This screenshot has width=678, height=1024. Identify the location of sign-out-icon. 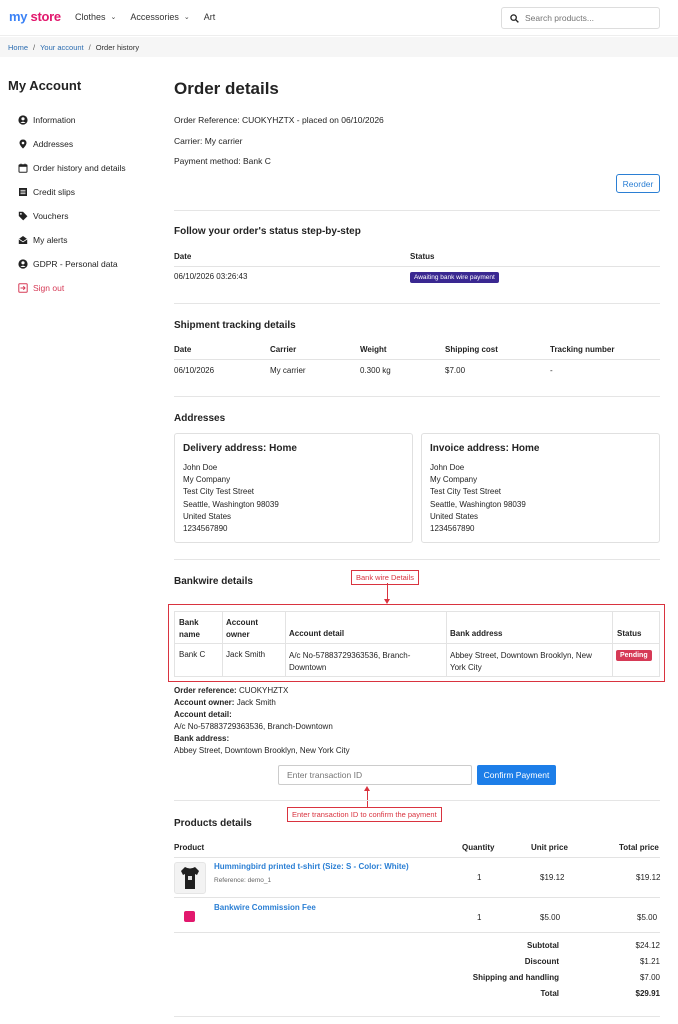
(23, 288).